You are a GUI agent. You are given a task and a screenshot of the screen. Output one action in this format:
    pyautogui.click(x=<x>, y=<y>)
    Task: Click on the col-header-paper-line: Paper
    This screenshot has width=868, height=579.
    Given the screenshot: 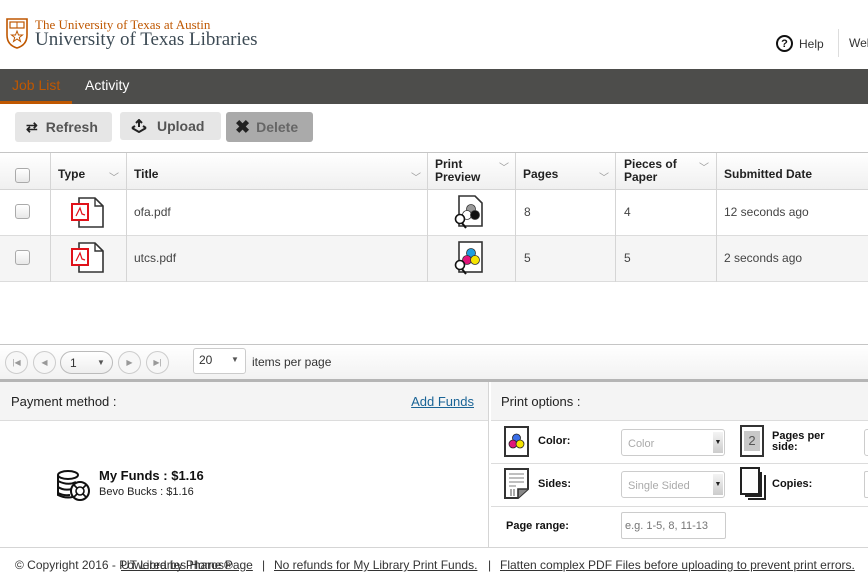 What is the action you would take?
    pyautogui.click(x=641, y=177)
    